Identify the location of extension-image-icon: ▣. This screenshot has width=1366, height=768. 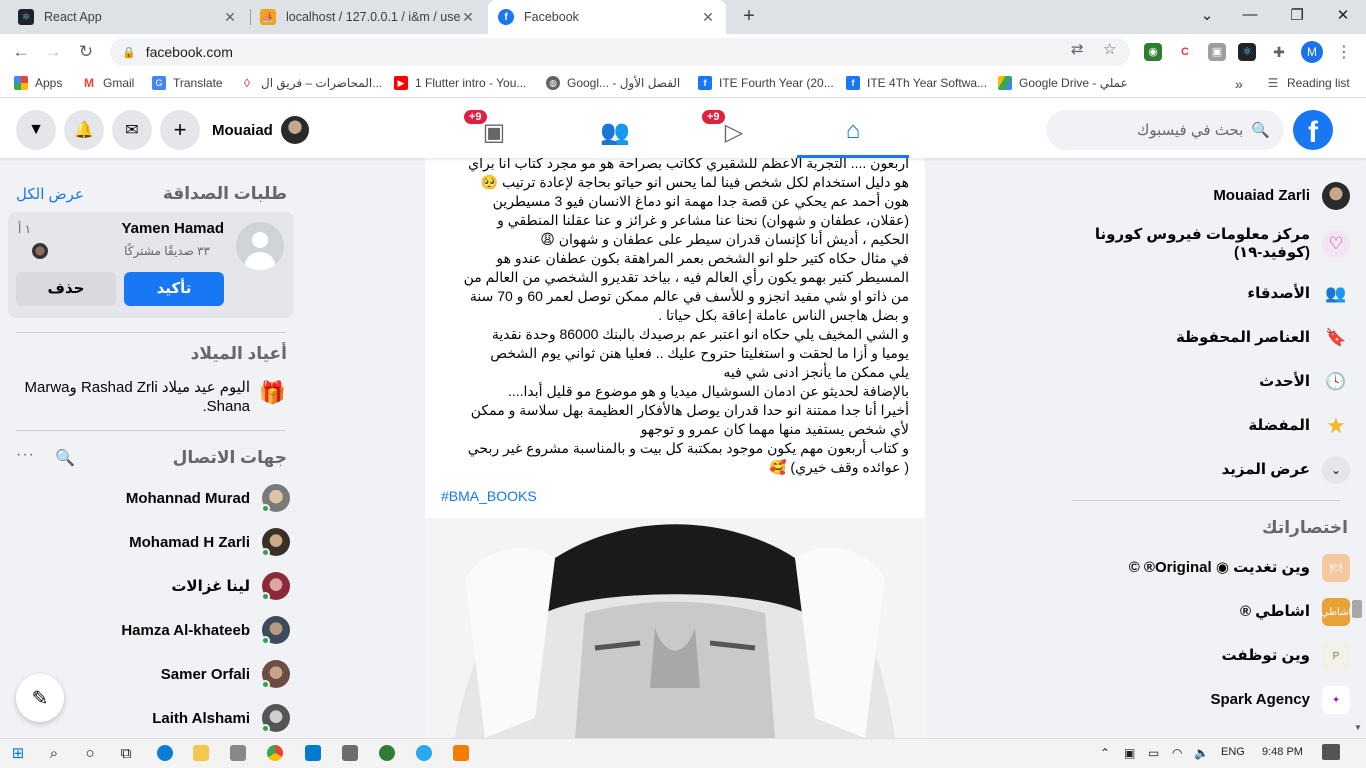
(1217, 52).